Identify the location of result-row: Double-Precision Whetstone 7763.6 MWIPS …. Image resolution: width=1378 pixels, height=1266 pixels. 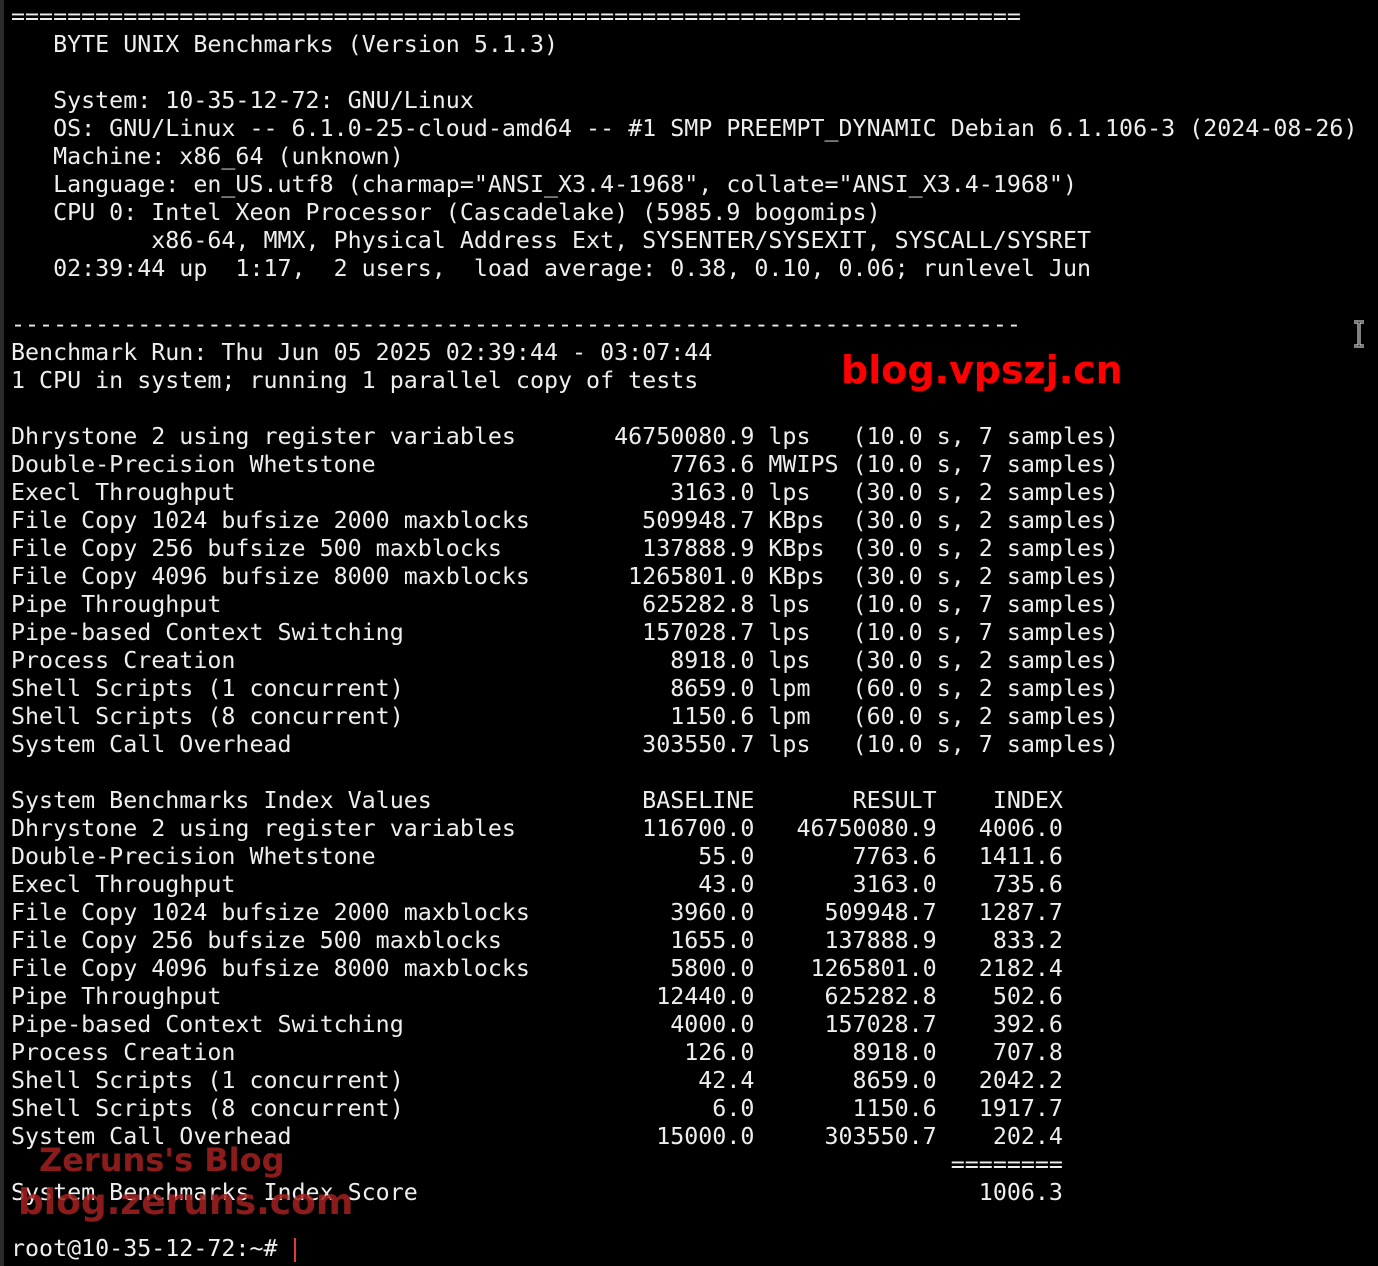
(565, 464).